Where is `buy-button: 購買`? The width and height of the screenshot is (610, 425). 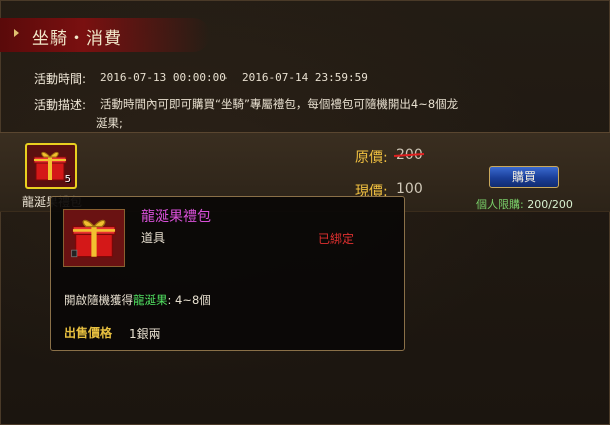 buy-button: 購買 is located at coordinates (524, 177).